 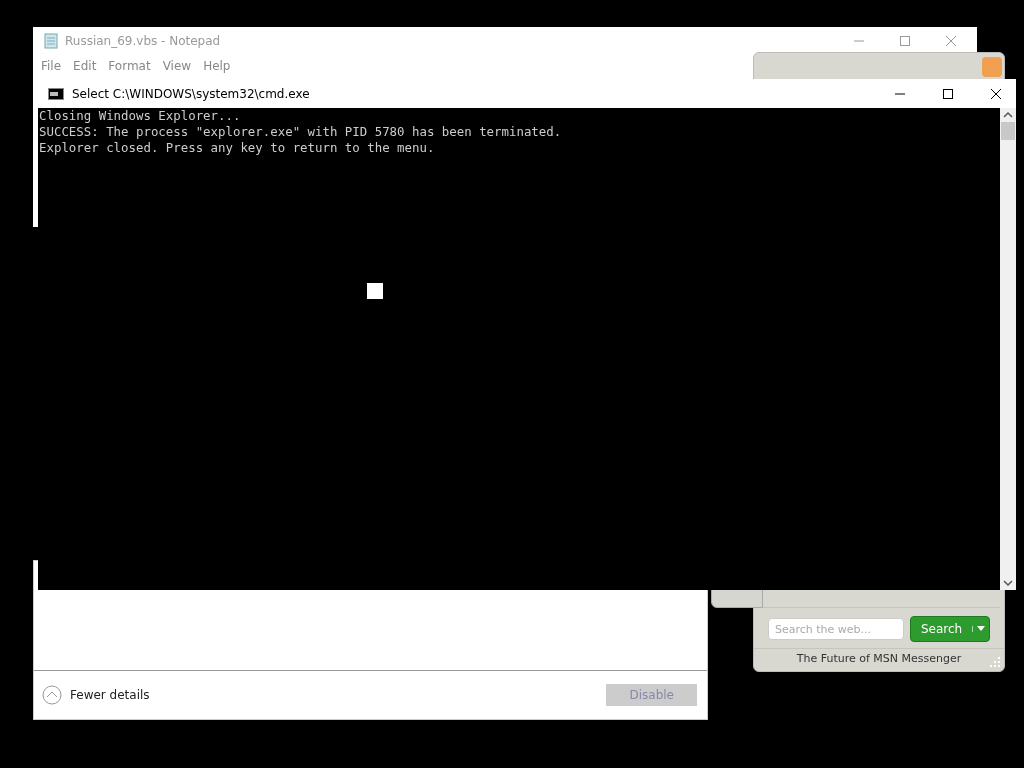 What do you see at coordinates (1008, 349) in the screenshot?
I see `scrollbar` at bounding box center [1008, 349].